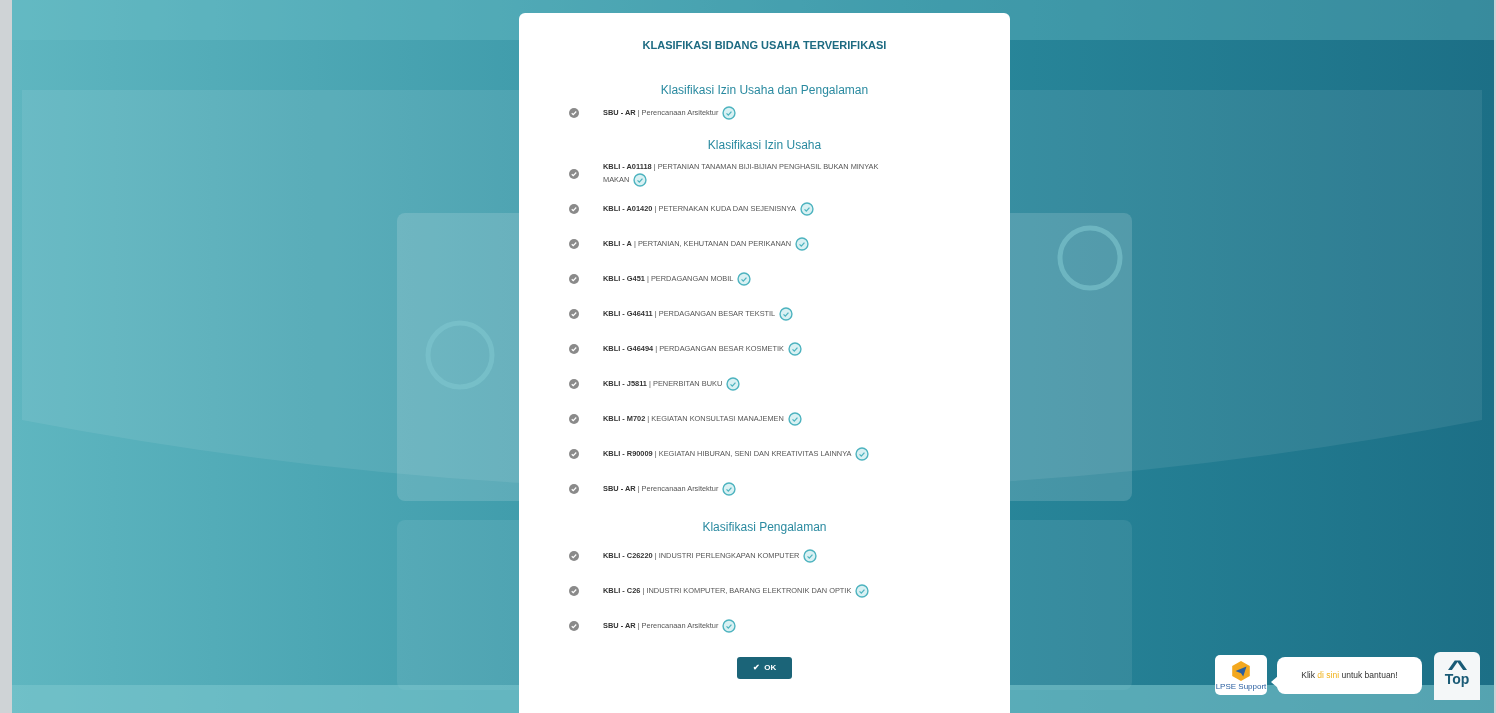 The height and width of the screenshot is (713, 1496). I want to click on logo-caption: LPSE Support, so click(1241, 686).